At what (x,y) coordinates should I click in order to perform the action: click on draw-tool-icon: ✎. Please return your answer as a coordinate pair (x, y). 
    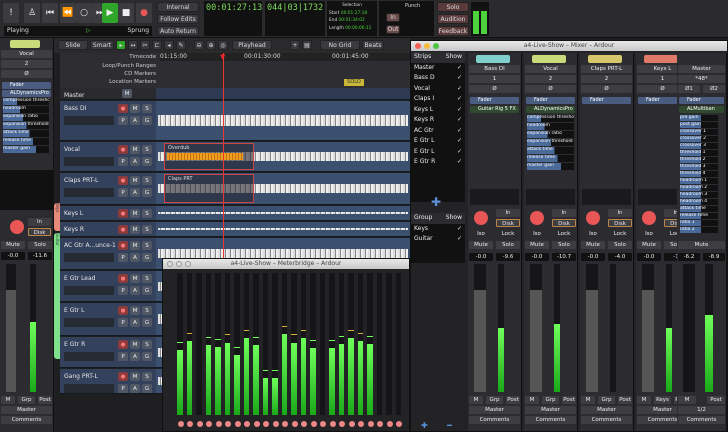
    Looking at the image, I should click on (181, 45).